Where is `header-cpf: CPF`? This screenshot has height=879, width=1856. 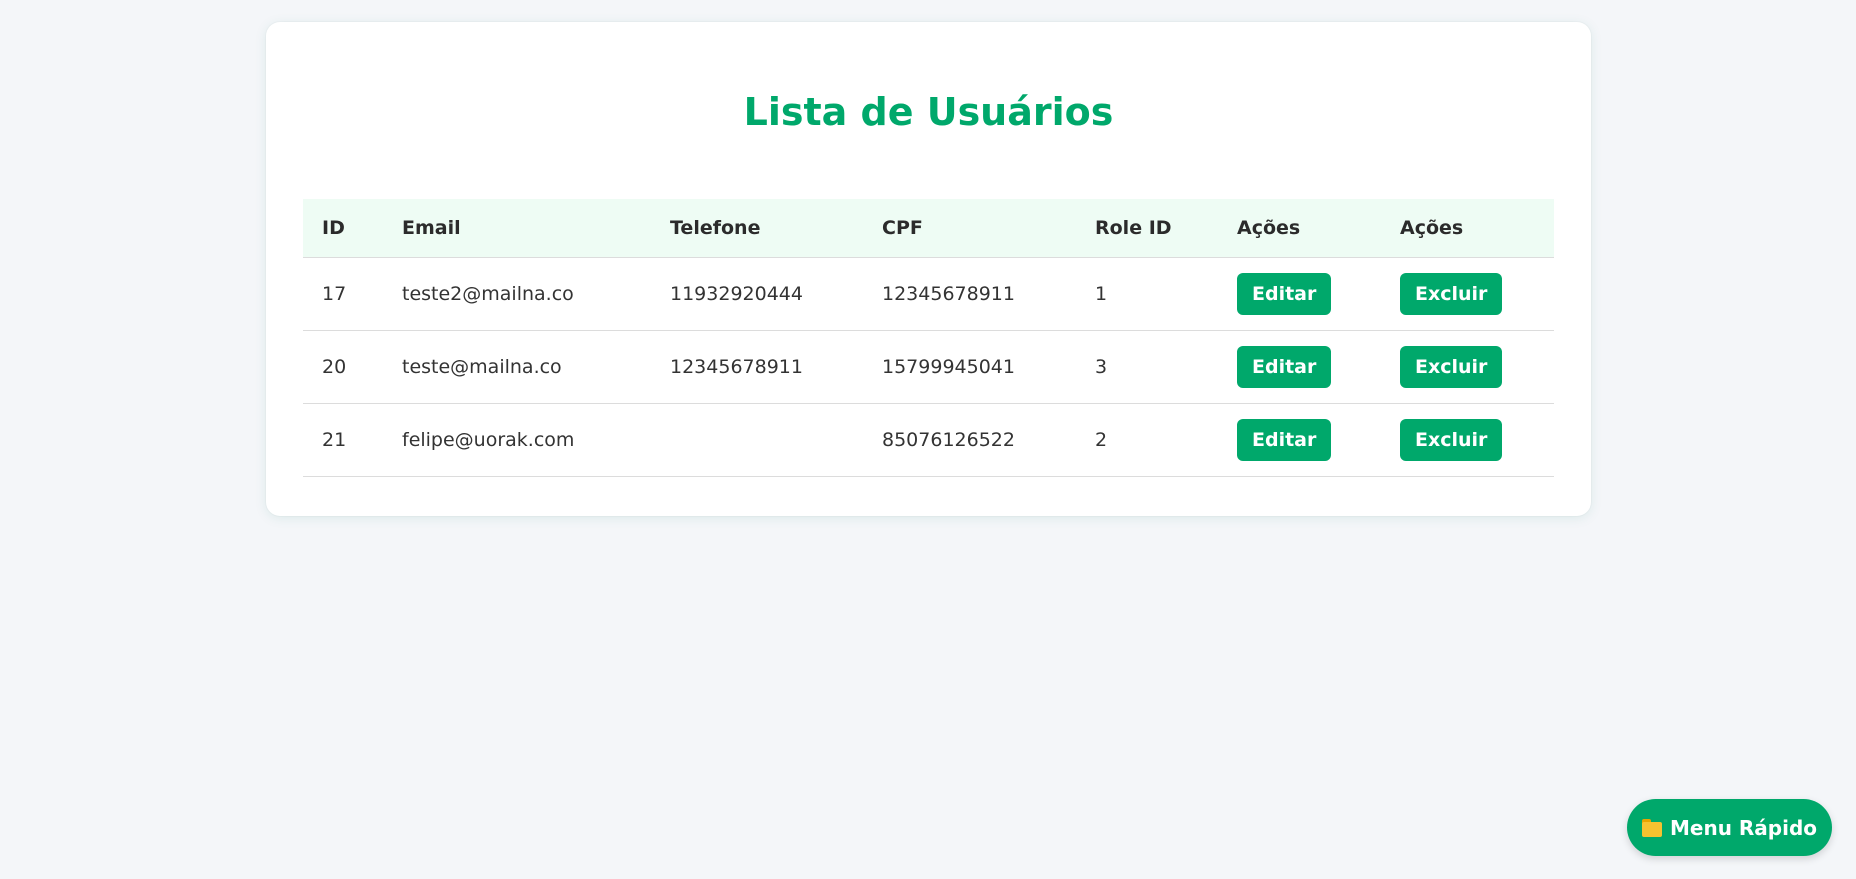
header-cpf: CPF is located at coordinates (969, 228).